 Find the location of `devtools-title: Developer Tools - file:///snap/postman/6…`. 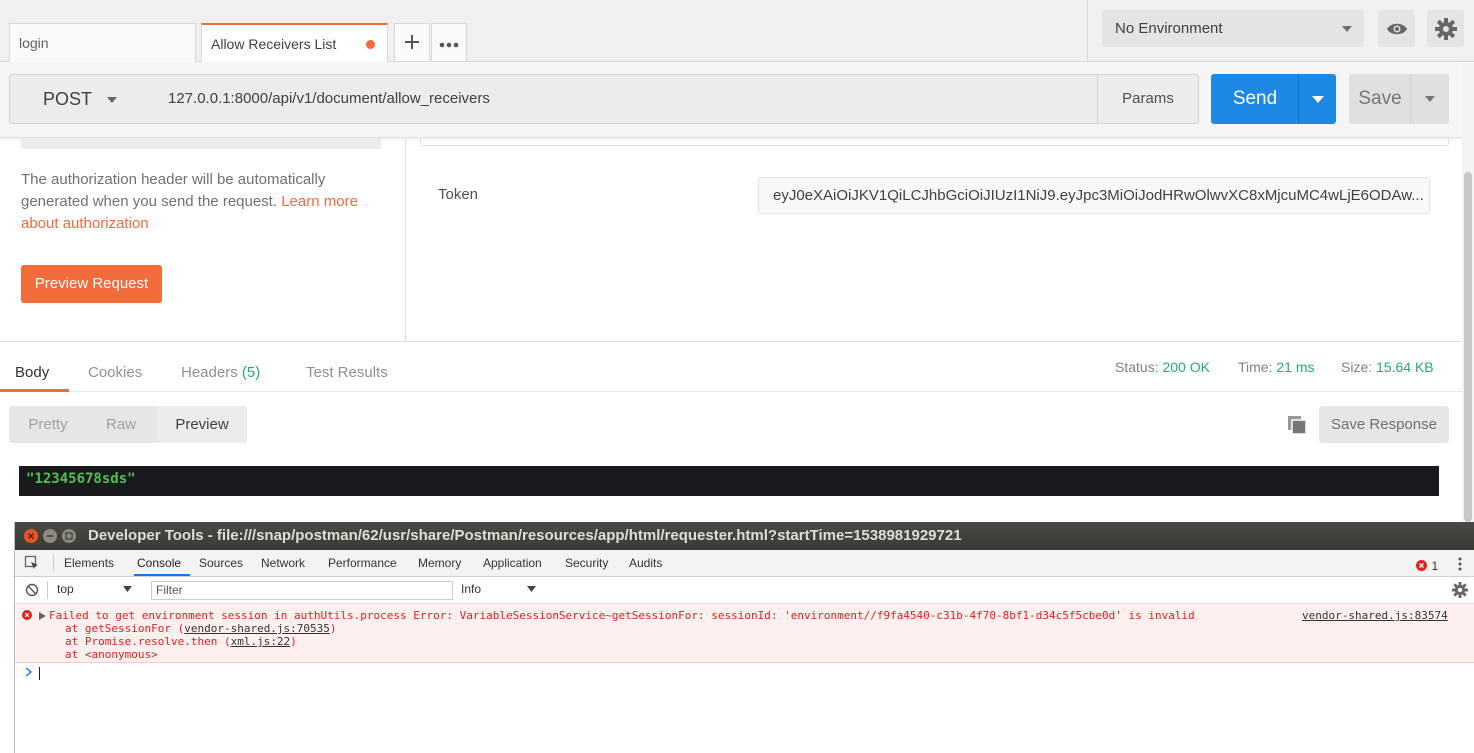

devtools-title: Developer Tools - file:///snap/postman/6… is located at coordinates (525, 535).